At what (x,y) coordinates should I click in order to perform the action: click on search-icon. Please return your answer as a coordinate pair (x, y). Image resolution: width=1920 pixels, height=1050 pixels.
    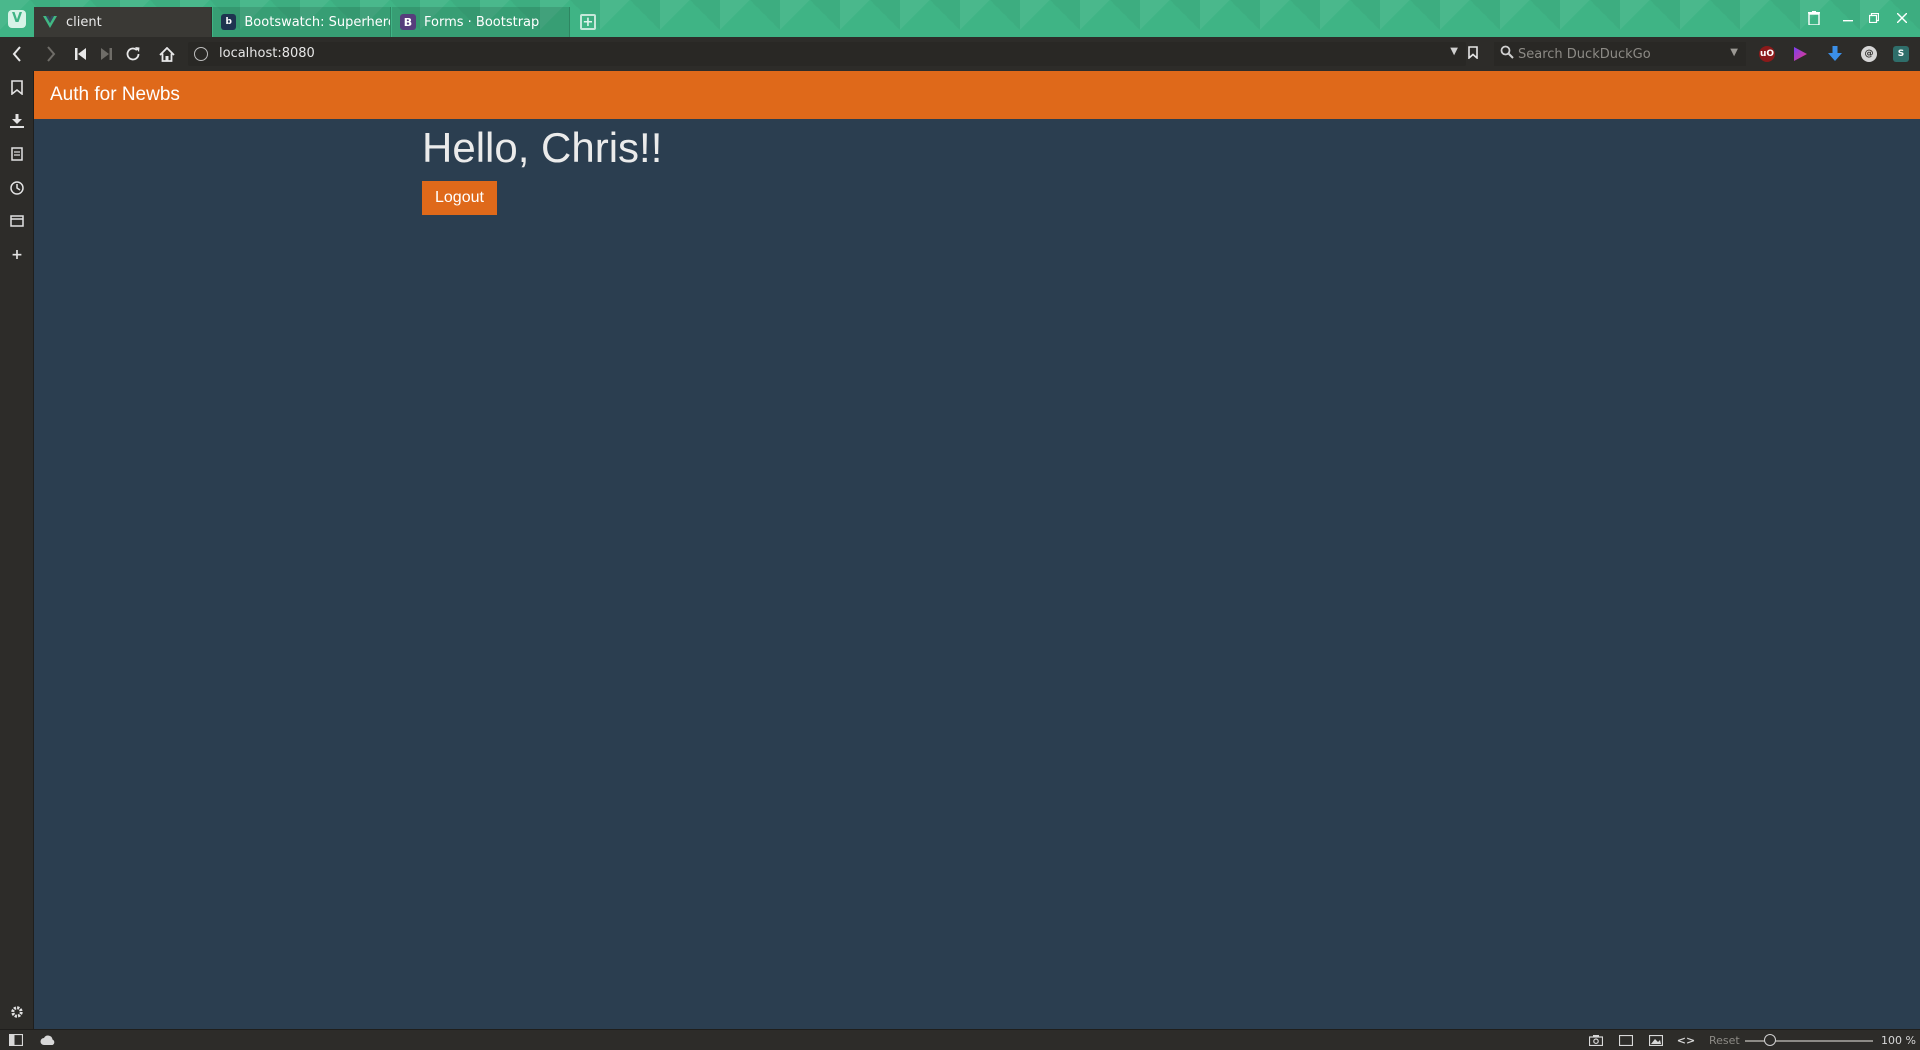
    Looking at the image, I should click on (1507, 54).